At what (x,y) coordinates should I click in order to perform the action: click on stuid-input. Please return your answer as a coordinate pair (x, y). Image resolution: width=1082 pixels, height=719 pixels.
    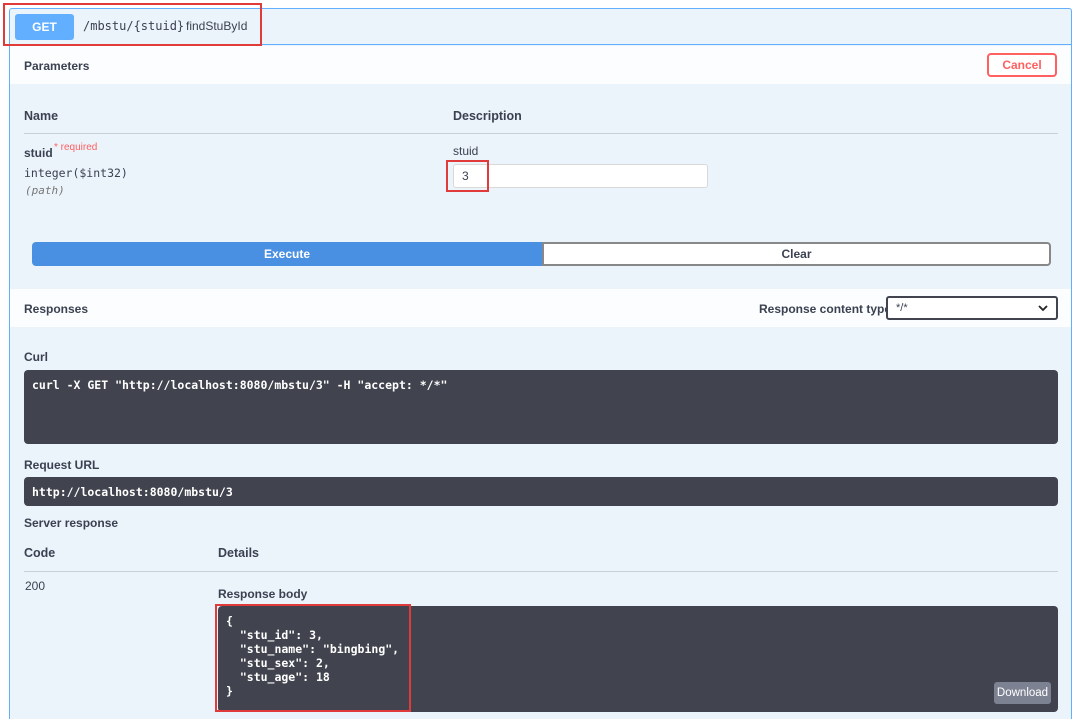
    Looking at the image, I should click on (580, 176).